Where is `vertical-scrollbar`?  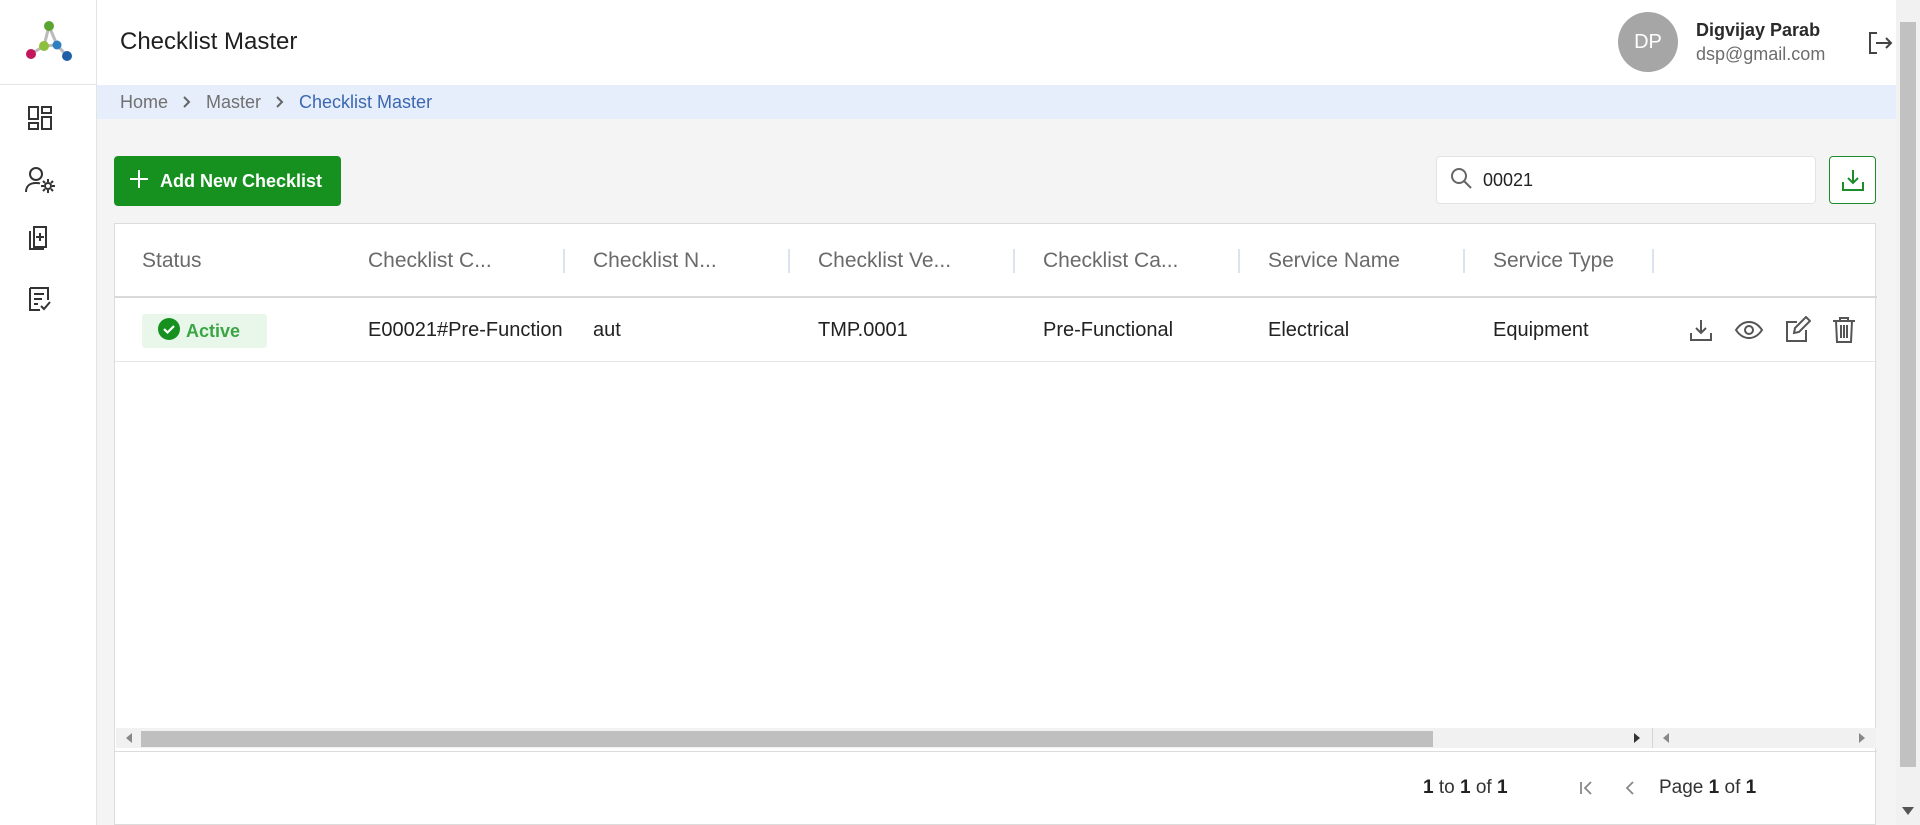 vertical-scrollbar is located at coordinates (1908, 412).